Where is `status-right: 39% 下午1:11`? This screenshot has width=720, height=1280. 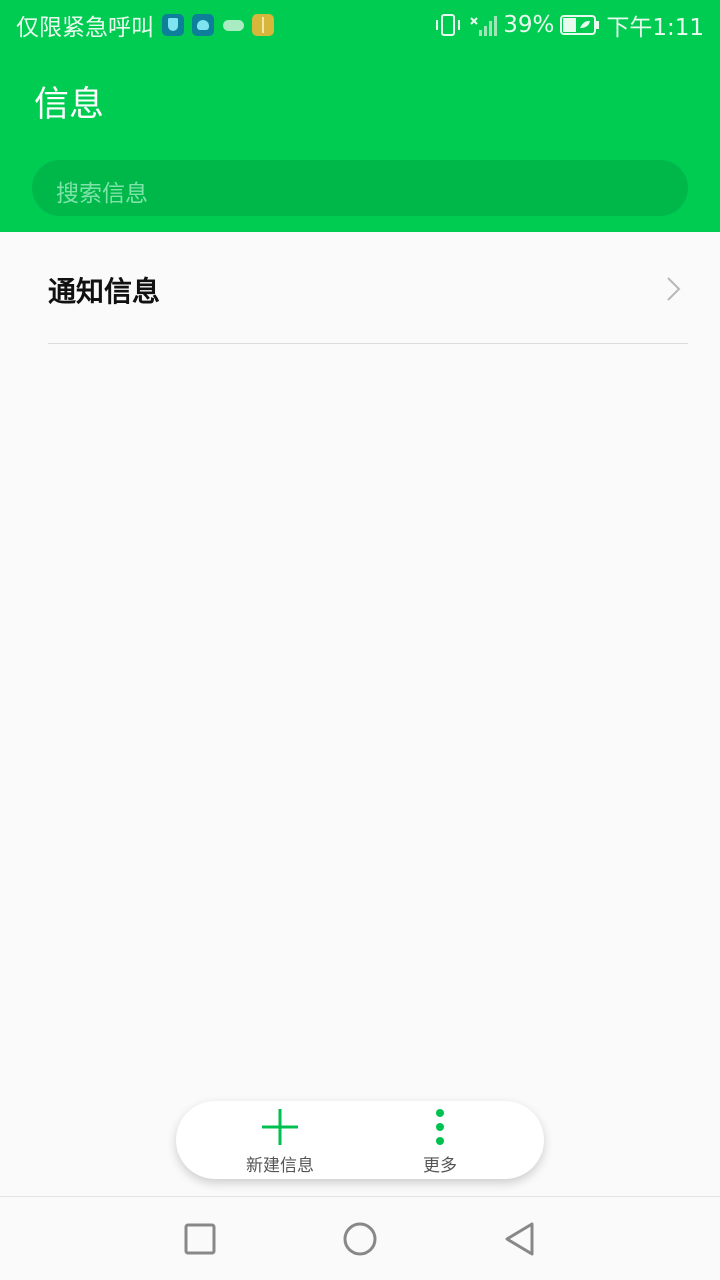
status-right: 39% 下午1:11 is located at coordinates (568, 25).